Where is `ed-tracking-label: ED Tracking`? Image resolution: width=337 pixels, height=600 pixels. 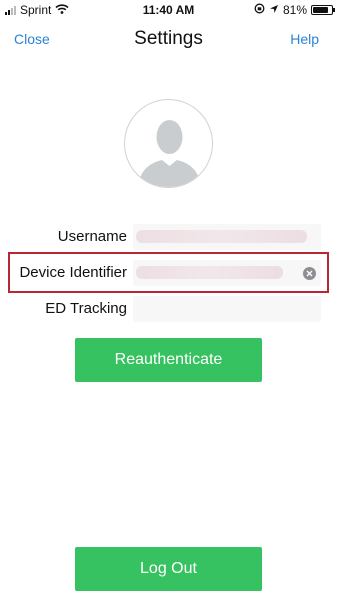
ed-tracking-label: ED Tracking is located at coordinates (86, 308).